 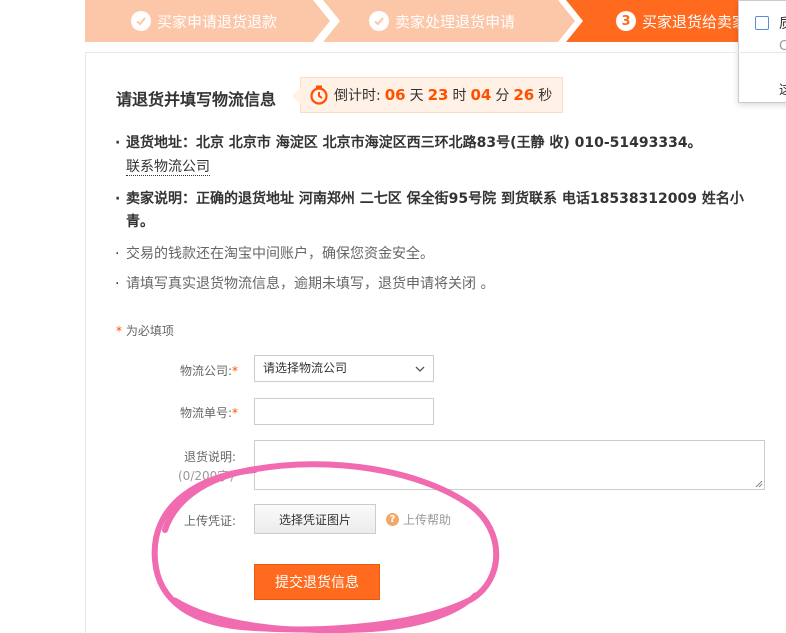 I want to click on step-apply-refund: 买家申请退货退款, so click(x=207, y=21).